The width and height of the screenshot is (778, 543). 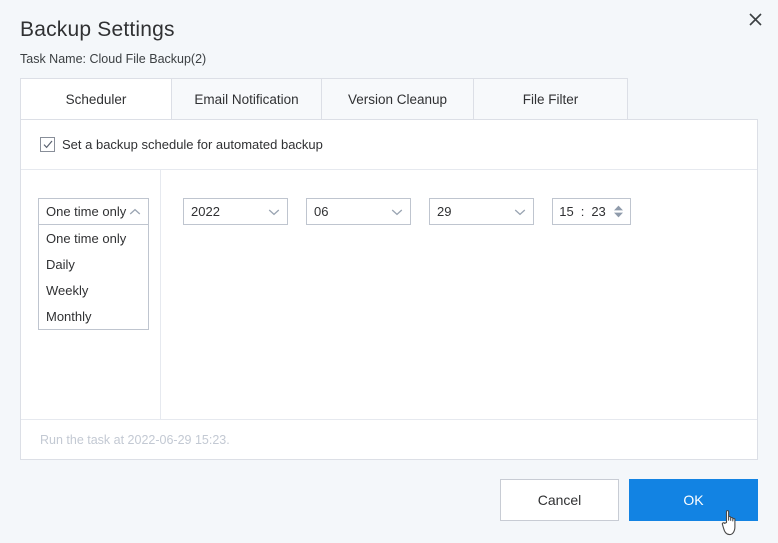 I want to click on frequency-option-daily: Daily, so click(x=93, y=264).